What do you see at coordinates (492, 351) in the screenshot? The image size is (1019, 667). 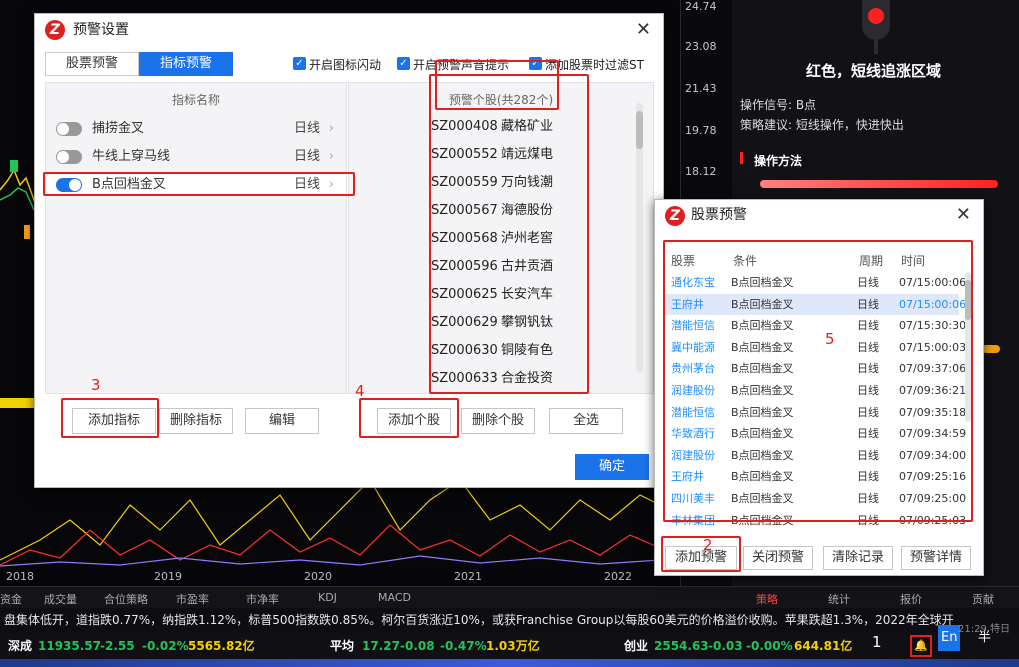 I see `stock-row: SZ000630 铜陵有色` at bounding box center [492, 351].